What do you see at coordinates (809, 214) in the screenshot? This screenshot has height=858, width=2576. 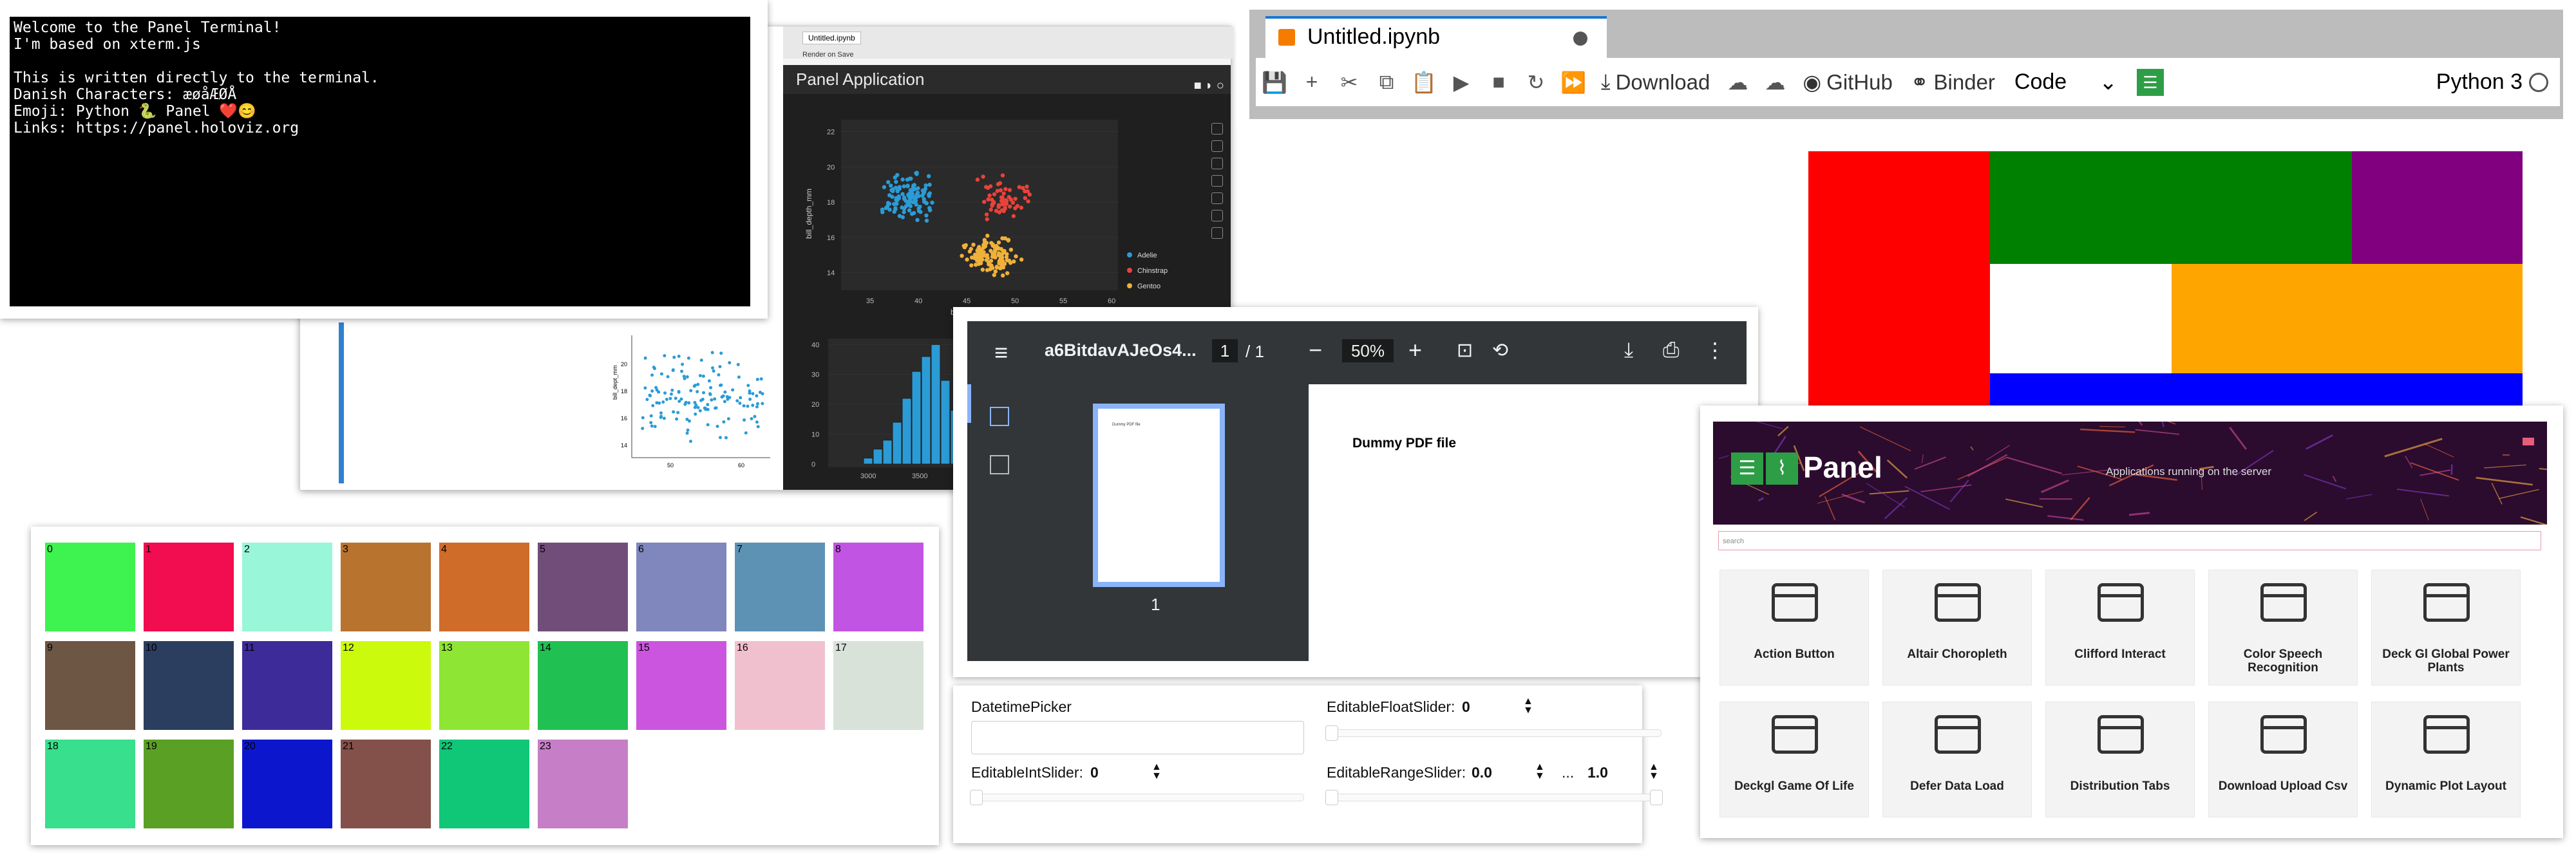 I see `y-axis-label: bill_depth_mm` at bounding box center [809, 214].